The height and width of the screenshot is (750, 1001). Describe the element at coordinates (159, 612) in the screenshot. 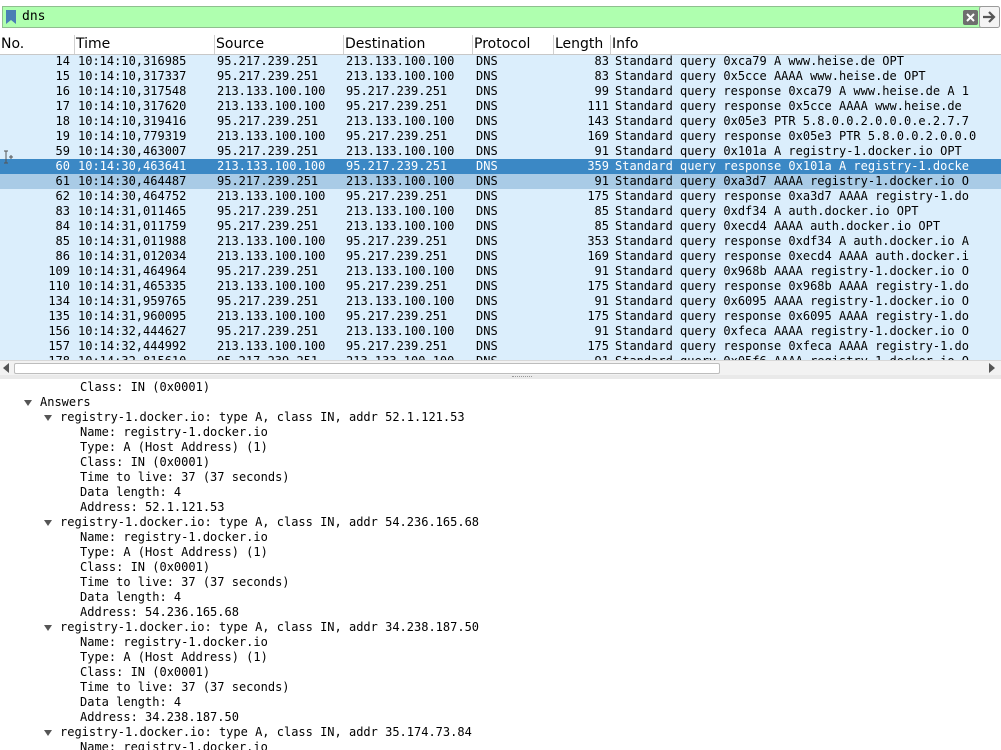

I see `answer-field: Address: 54.236.165.68` at that location.